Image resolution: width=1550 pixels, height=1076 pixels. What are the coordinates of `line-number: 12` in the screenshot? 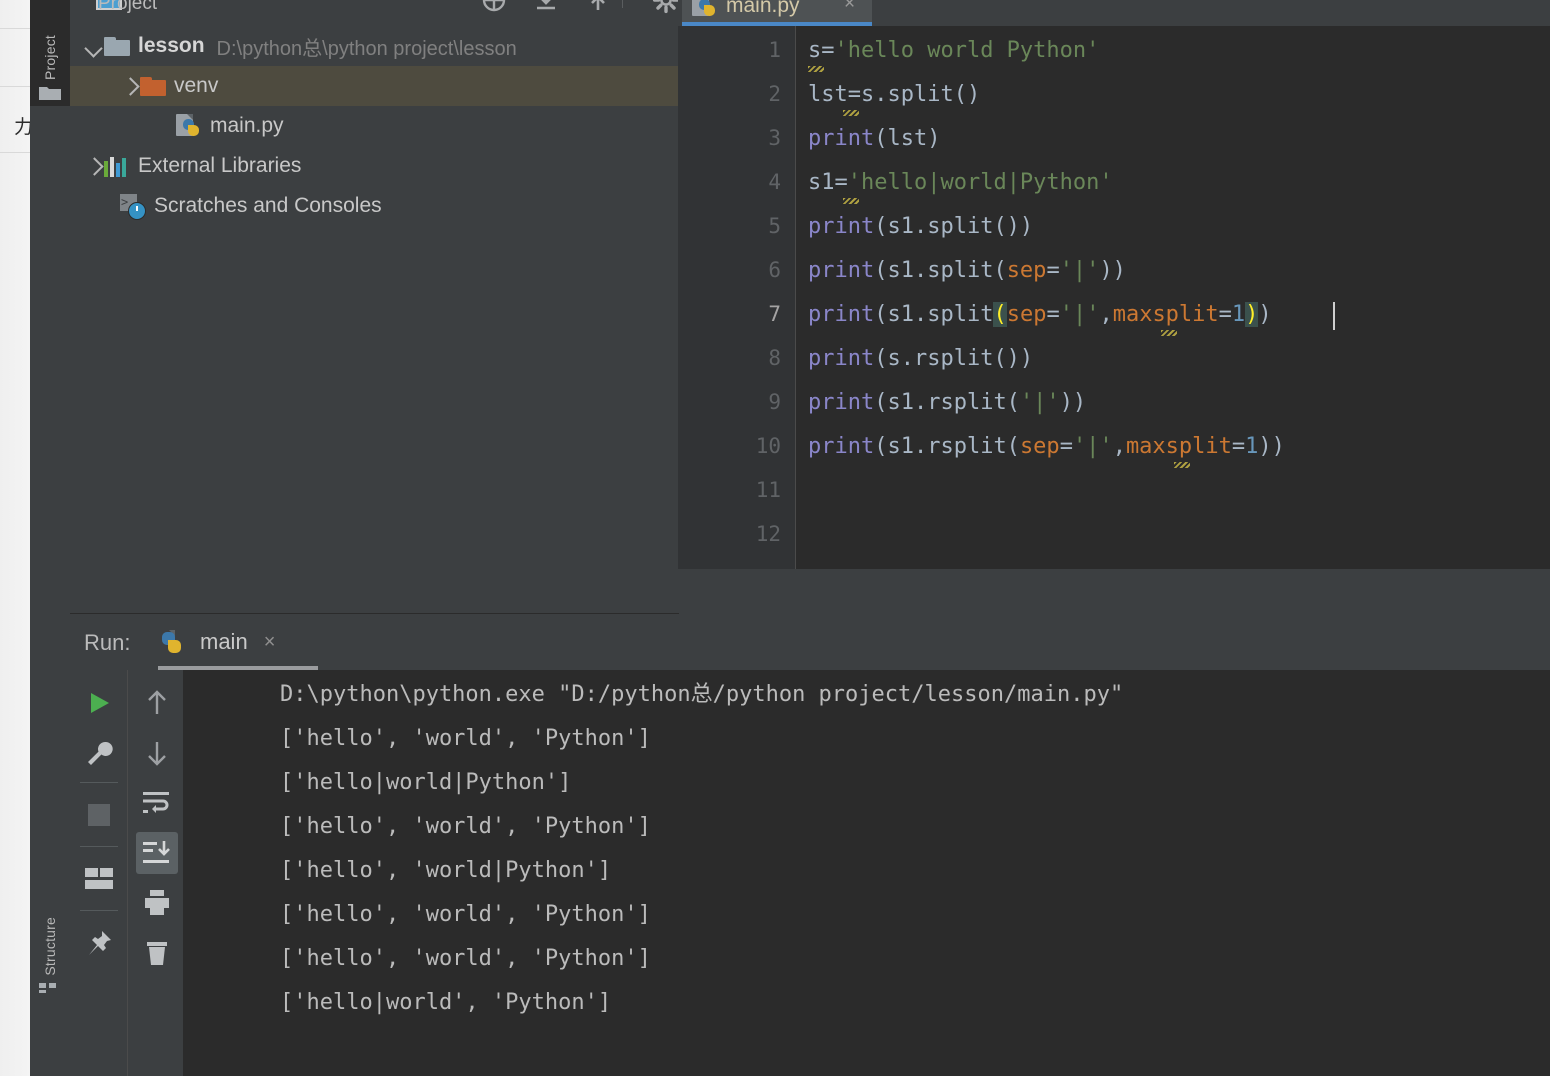 It's located at (768, 534).